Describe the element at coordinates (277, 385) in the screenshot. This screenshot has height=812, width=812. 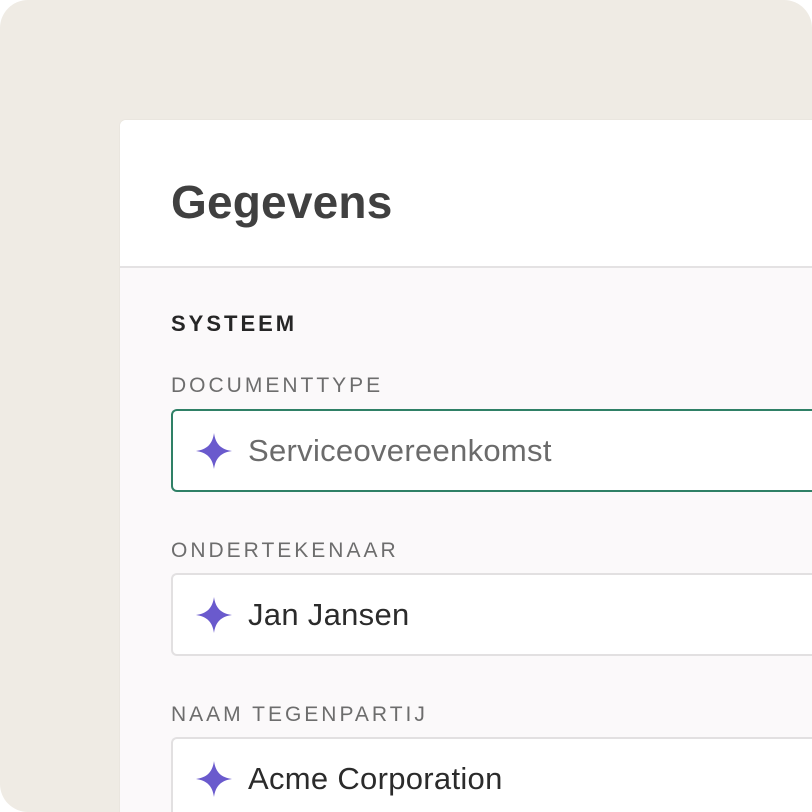
I see `field-label-documenttype: DOCUMENTTYPE` at that location.